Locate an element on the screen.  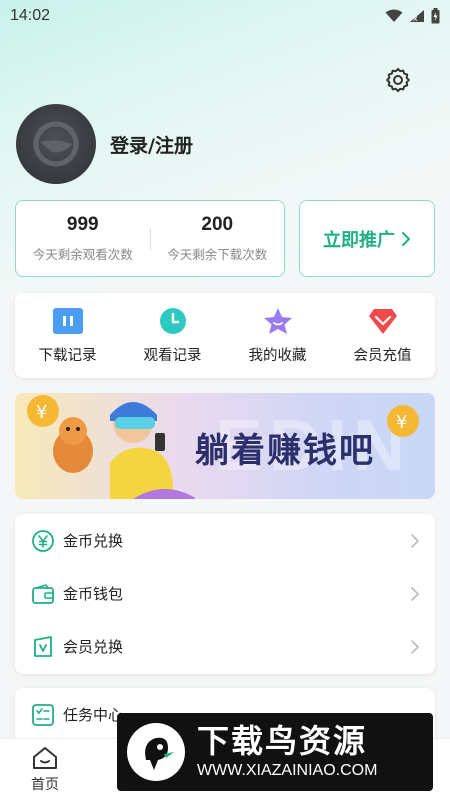
wifi-icon is located at coordinates (394, 15).